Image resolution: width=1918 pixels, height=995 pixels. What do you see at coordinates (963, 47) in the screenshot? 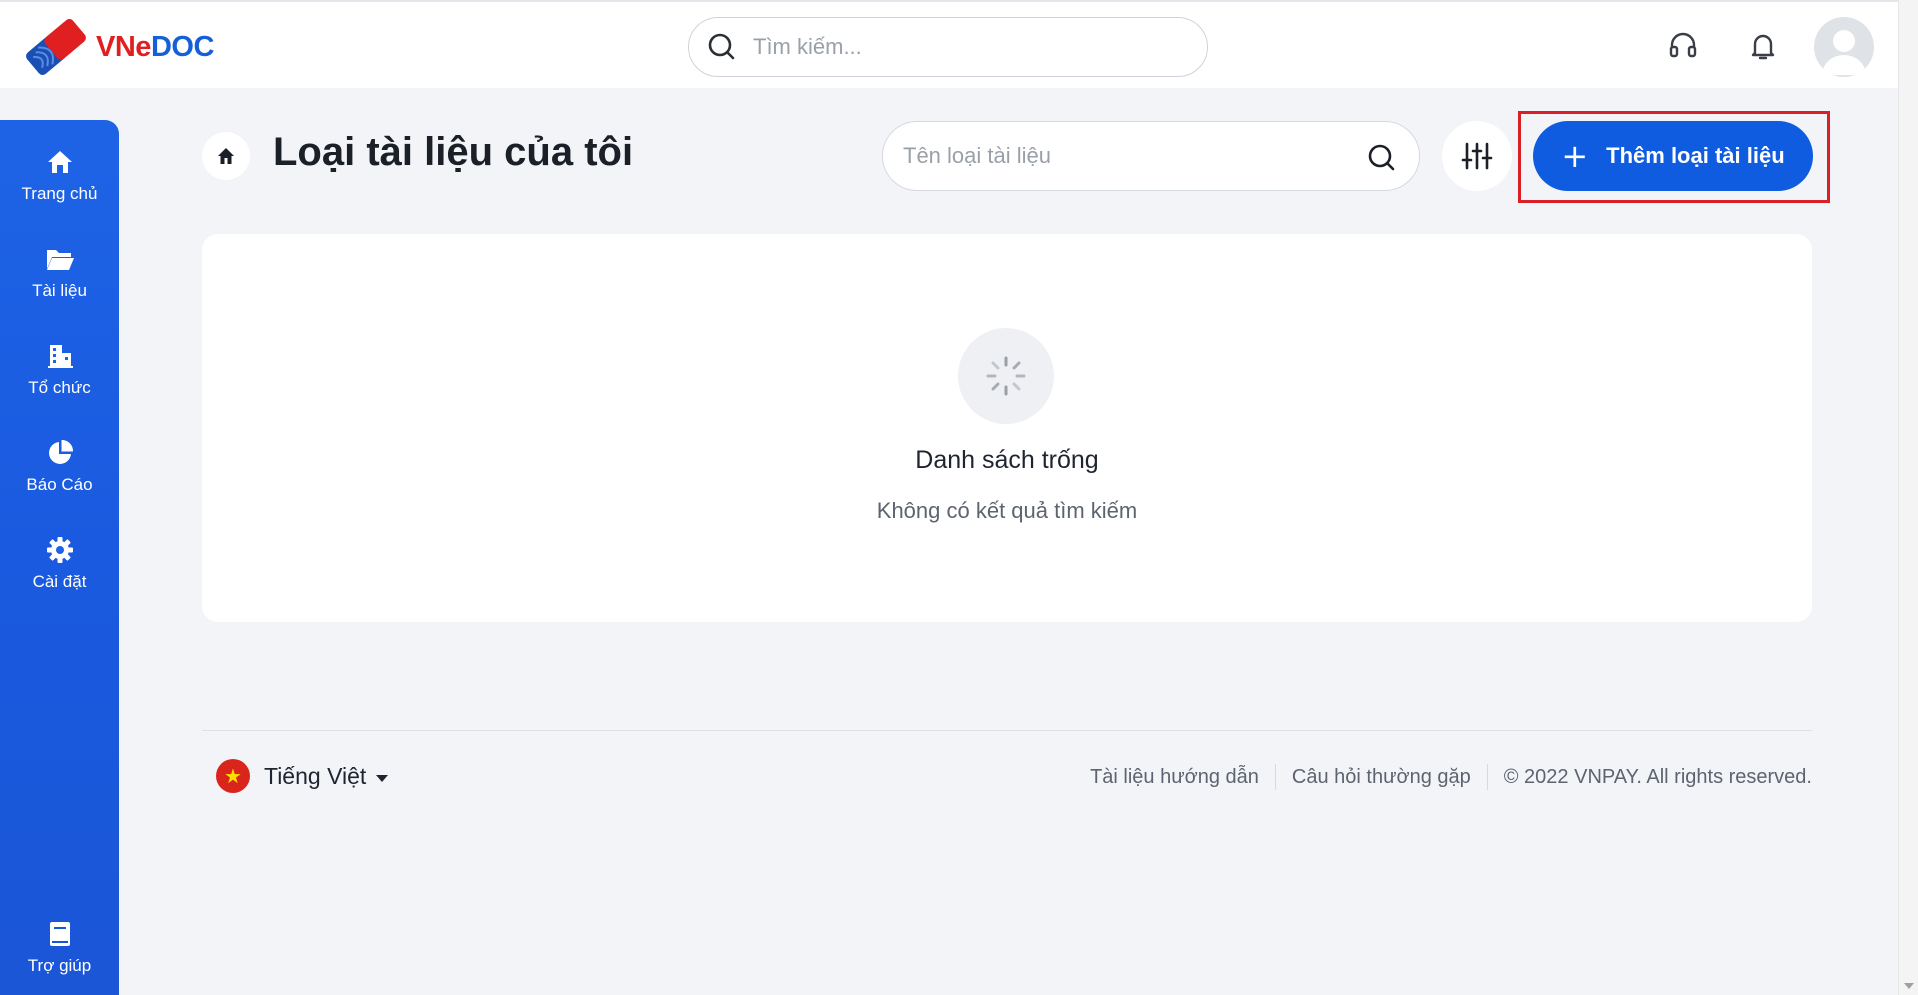
I see `global-search-input` at bounding box center [963, 47].